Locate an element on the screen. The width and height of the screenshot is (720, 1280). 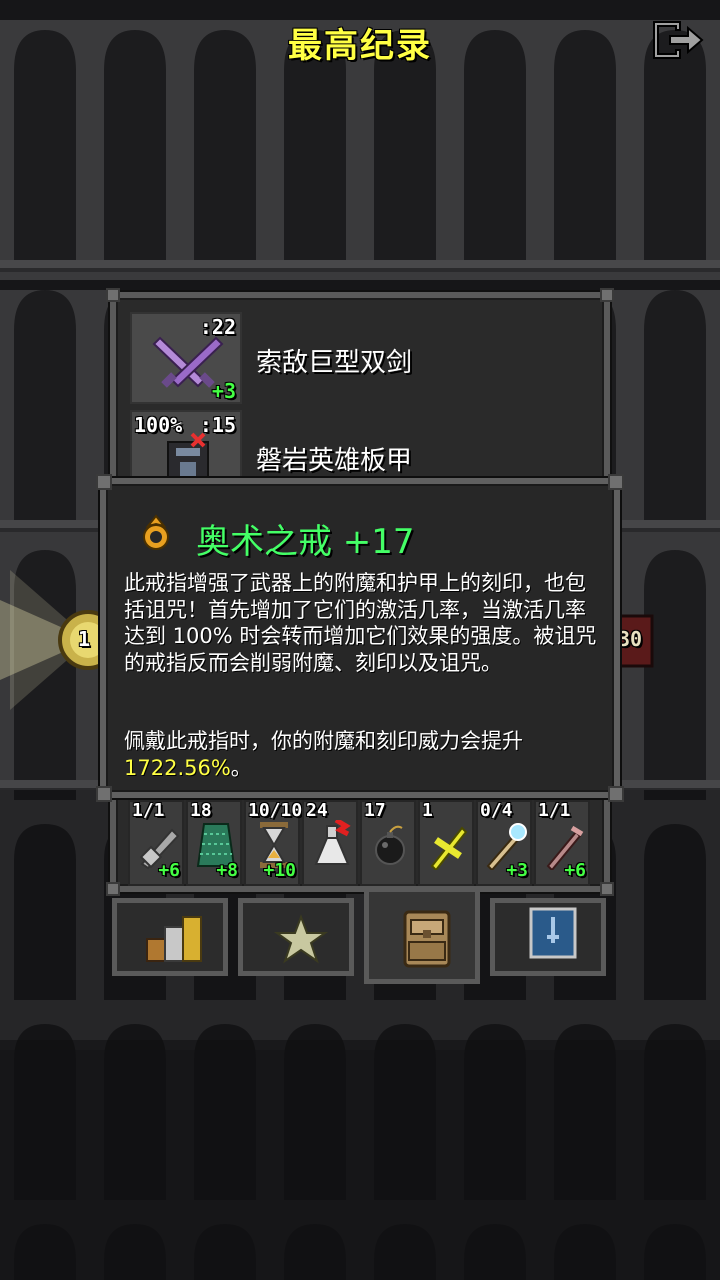
item-charge: :15 is located at coordinates (217, 425).